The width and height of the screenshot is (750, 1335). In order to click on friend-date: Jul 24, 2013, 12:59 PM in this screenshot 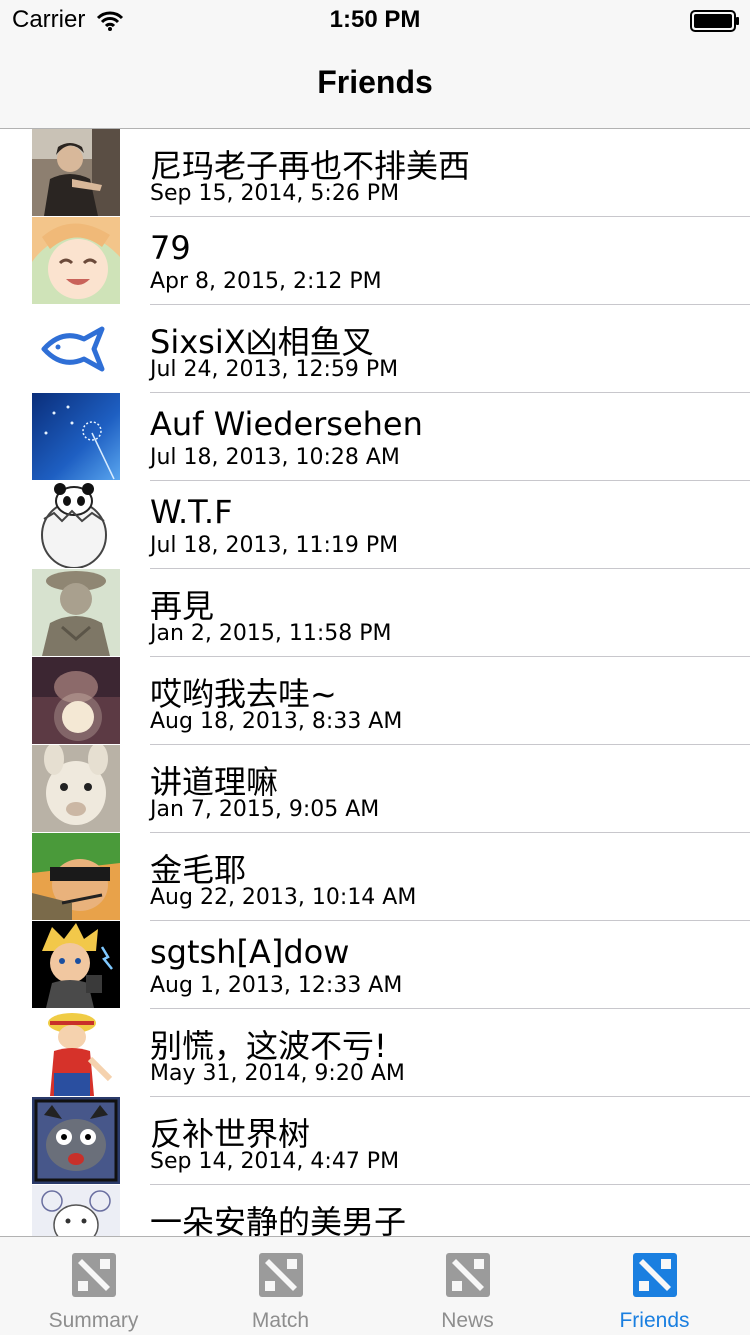, I will do `click(274, 369)`.